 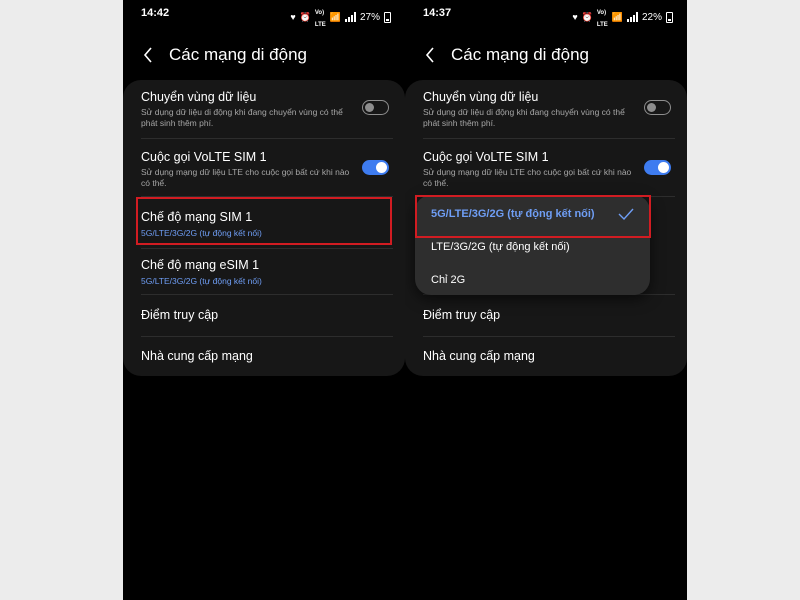 What do you see at coordinates (264, 14) in the screenshot?
I see `status-bar: 14:42 ♥ ⏰ Vo) LTE 📶 27%` at bounding box center [264, 14].